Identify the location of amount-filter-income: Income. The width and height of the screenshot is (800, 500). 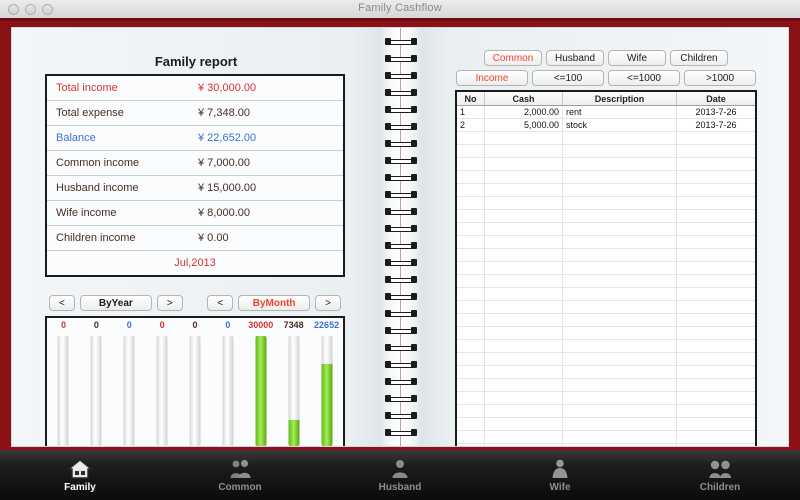
(492, 78).